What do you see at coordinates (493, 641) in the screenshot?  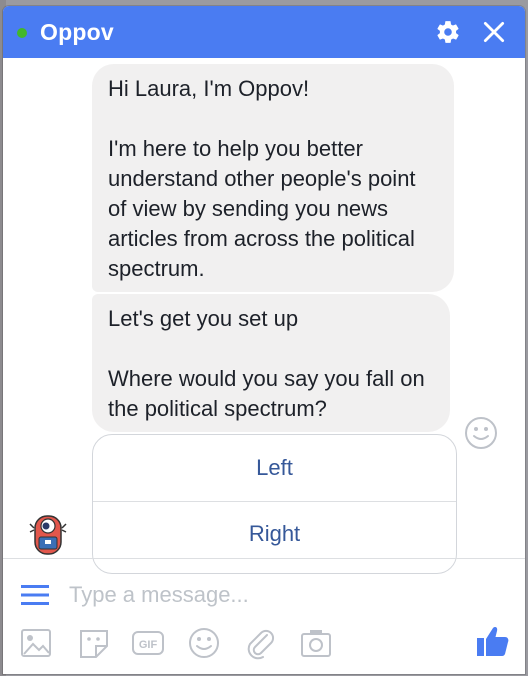 I see `like-icon` at bounding box center [493, 641].